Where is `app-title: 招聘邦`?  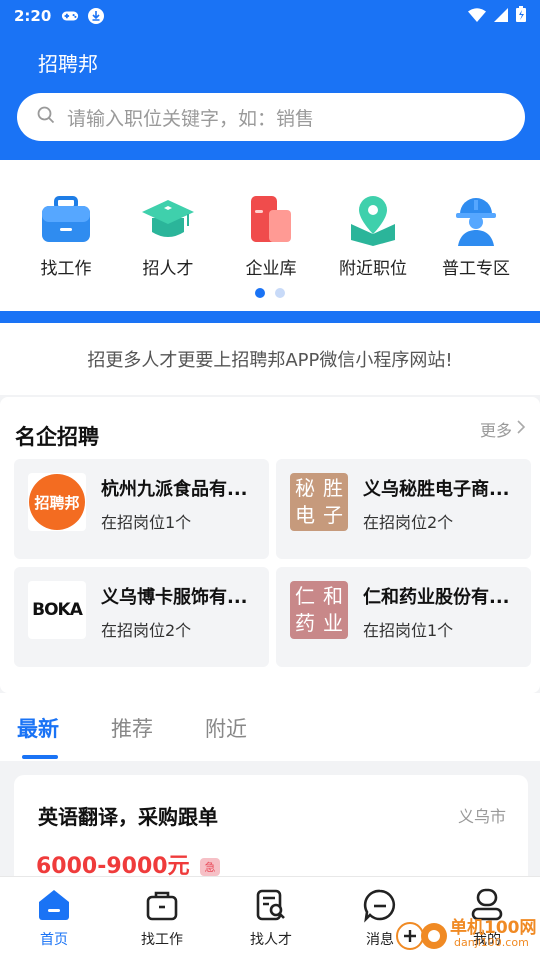 app-title: 招聘邦 is located at coordinates (68, 64).